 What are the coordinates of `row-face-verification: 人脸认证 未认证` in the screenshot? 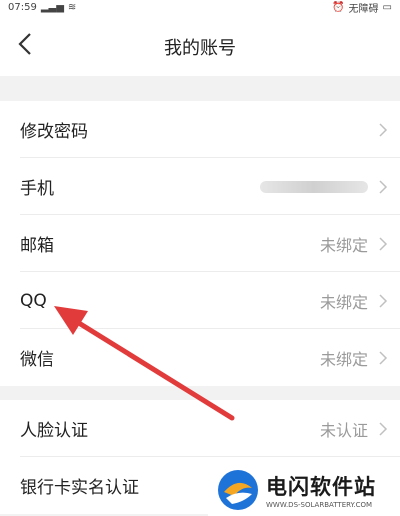 It's located at (200, 428).